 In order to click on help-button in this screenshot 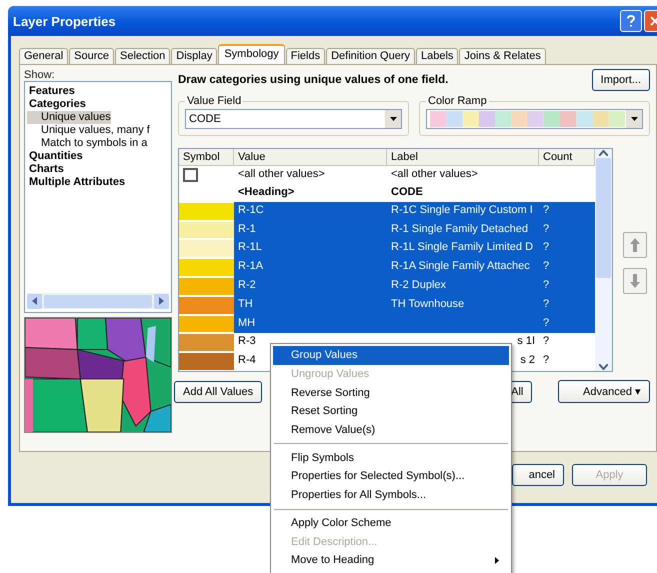, I will do `click(631, 21)`.